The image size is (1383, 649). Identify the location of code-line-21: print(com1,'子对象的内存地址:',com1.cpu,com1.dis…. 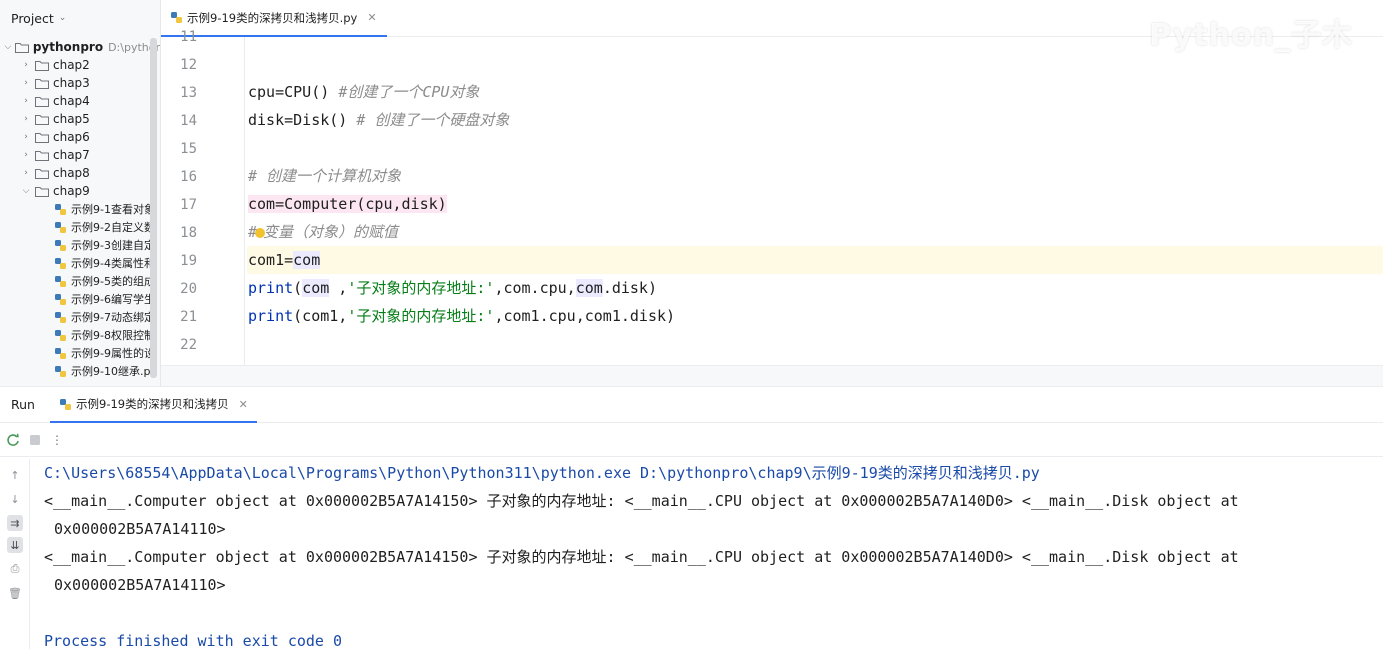
(815, 316).